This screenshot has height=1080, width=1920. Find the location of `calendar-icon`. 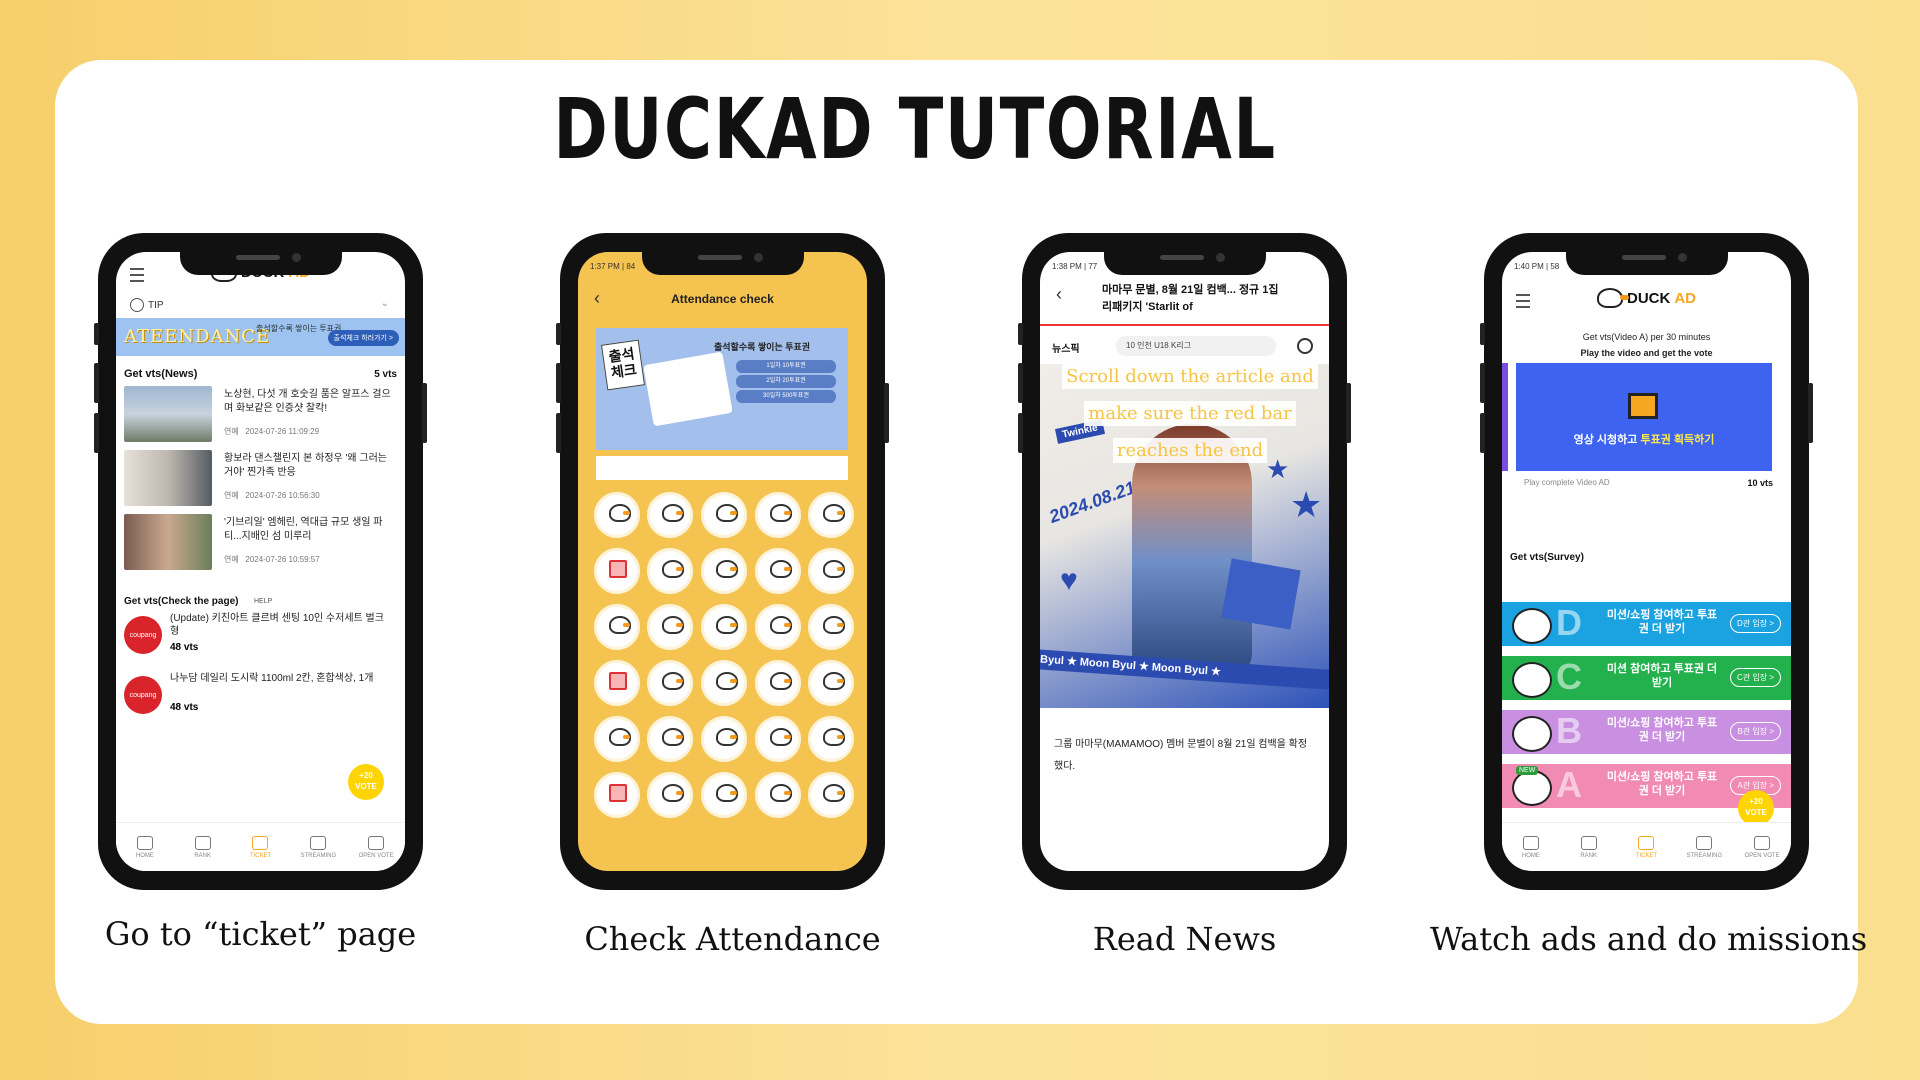

calendar-icon is located at coordinates (688, 389).